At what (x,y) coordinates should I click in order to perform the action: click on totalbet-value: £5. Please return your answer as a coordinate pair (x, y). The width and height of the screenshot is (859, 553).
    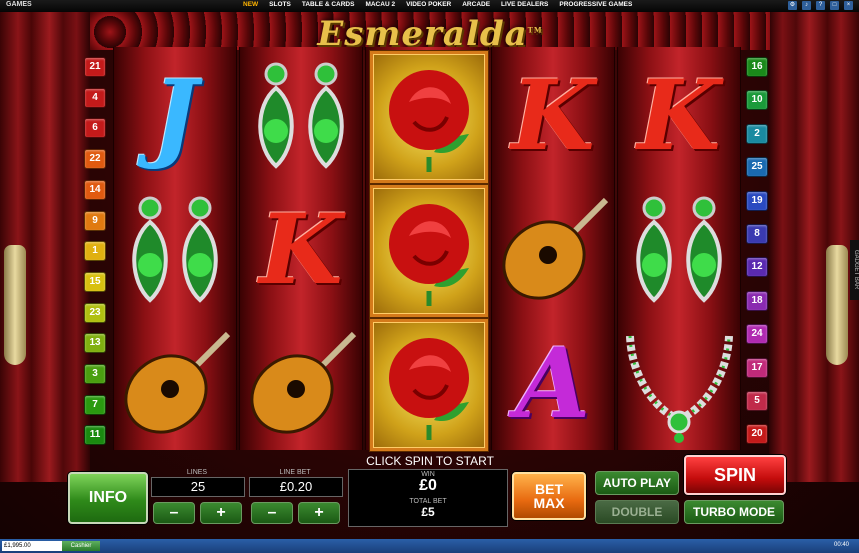
    Looking at the image, I should click on (428, 512).